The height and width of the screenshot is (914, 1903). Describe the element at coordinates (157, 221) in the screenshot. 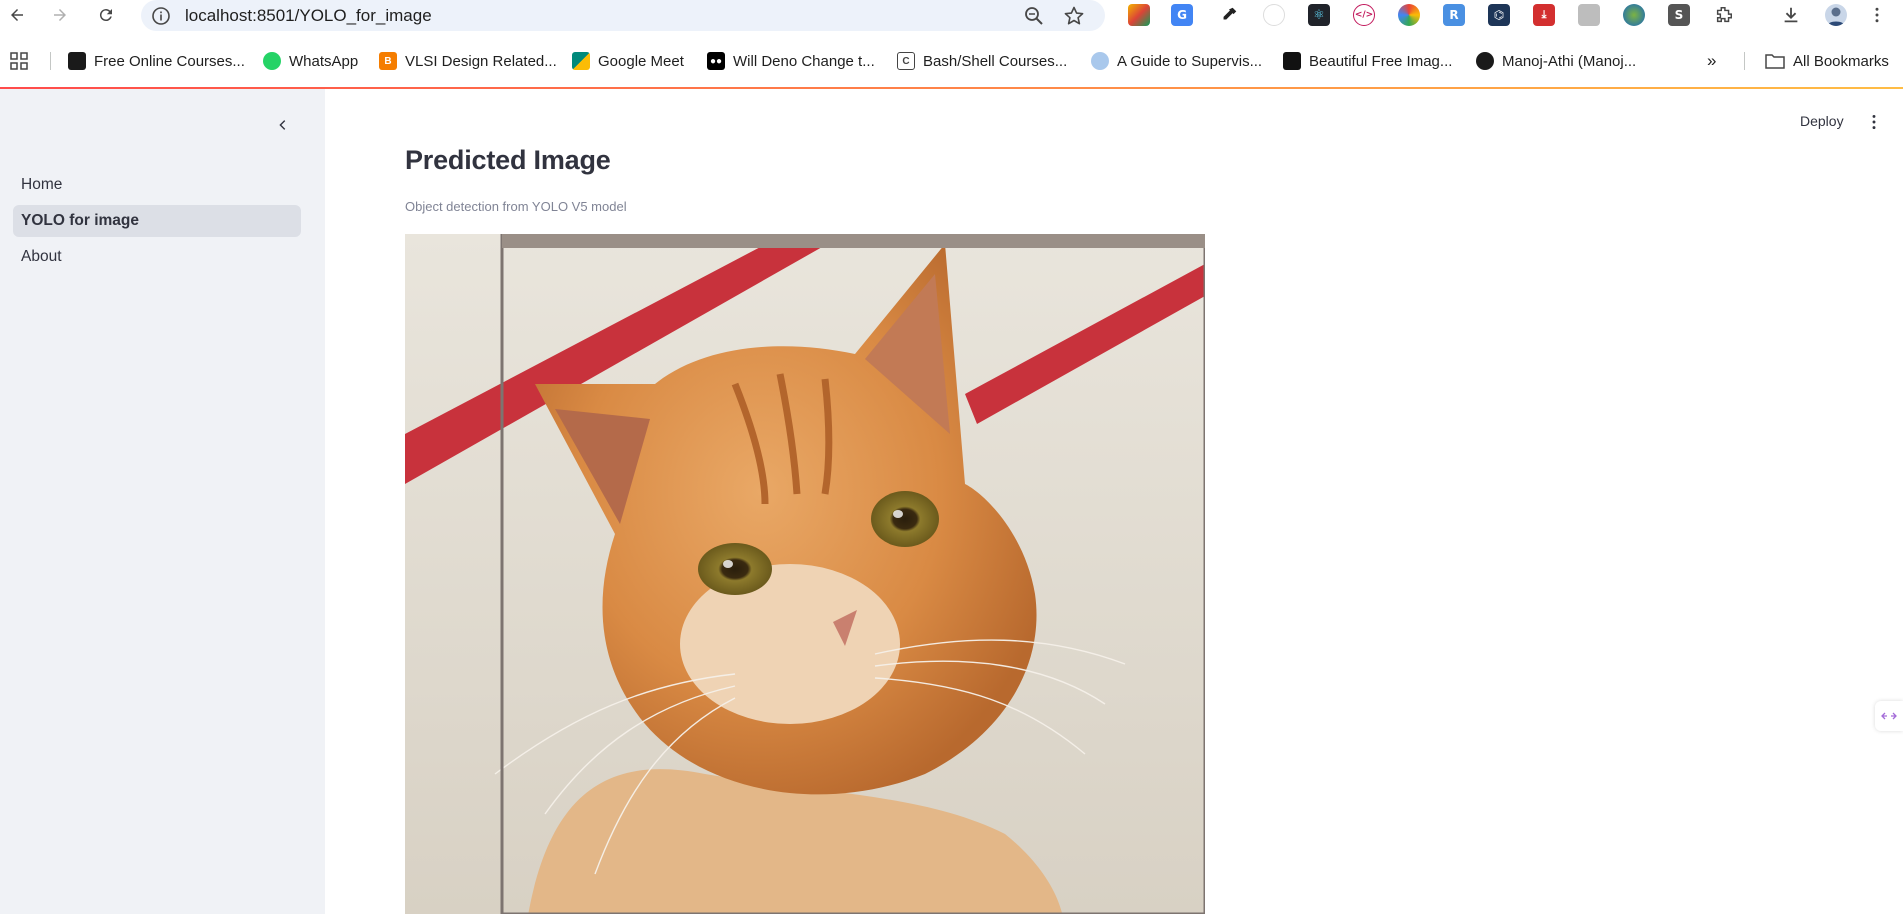

I see `sidebar-item-yolo-for-image: YOLO for image` at that location.